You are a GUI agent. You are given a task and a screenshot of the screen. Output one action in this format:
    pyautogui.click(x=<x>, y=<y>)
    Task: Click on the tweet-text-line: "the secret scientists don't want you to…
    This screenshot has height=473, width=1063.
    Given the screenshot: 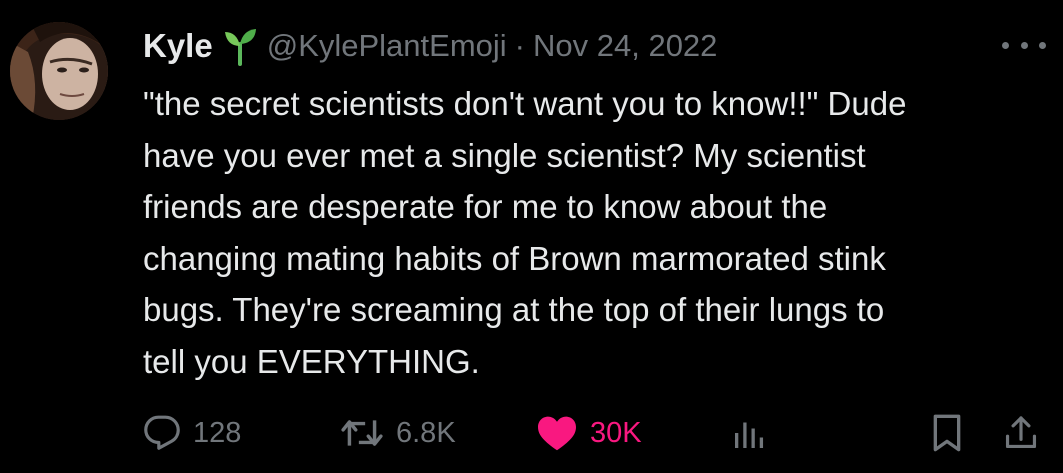 What is the action you would take?
    pyautogui.click(x=525, y=103)
    